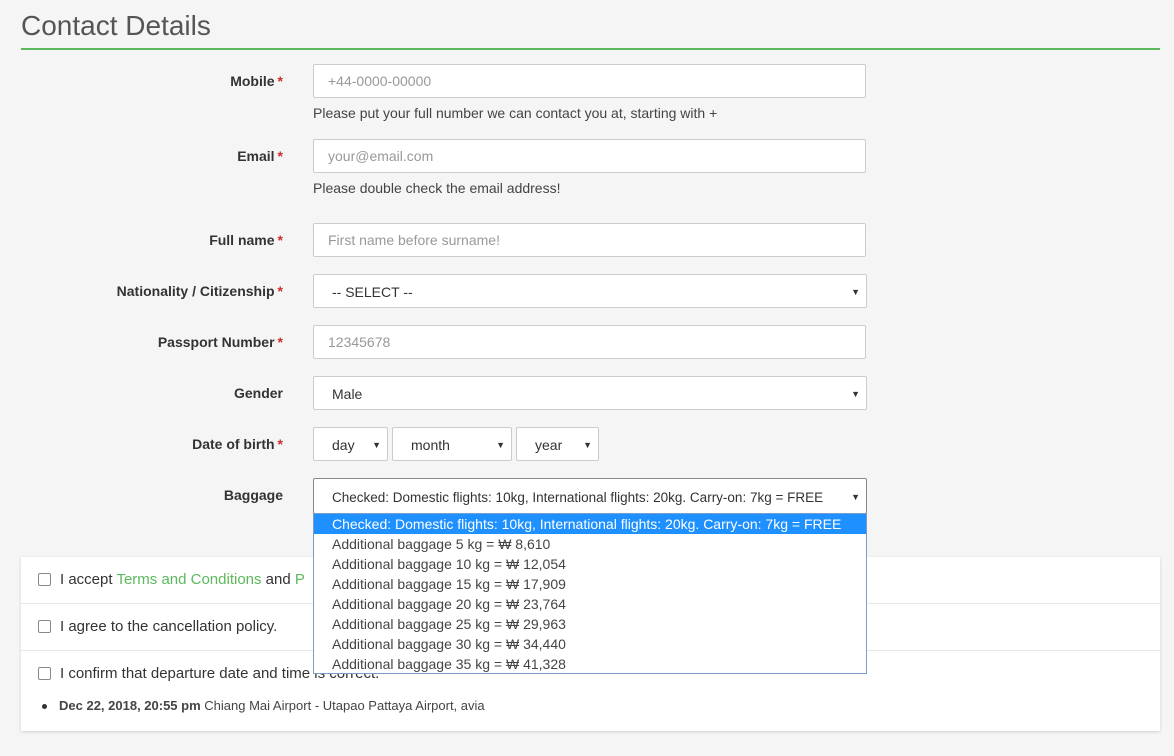  What do you see at coordinates (278, 579) in the screenshot?
I see `terms-and-text: and` at bounding box center [278, 579].